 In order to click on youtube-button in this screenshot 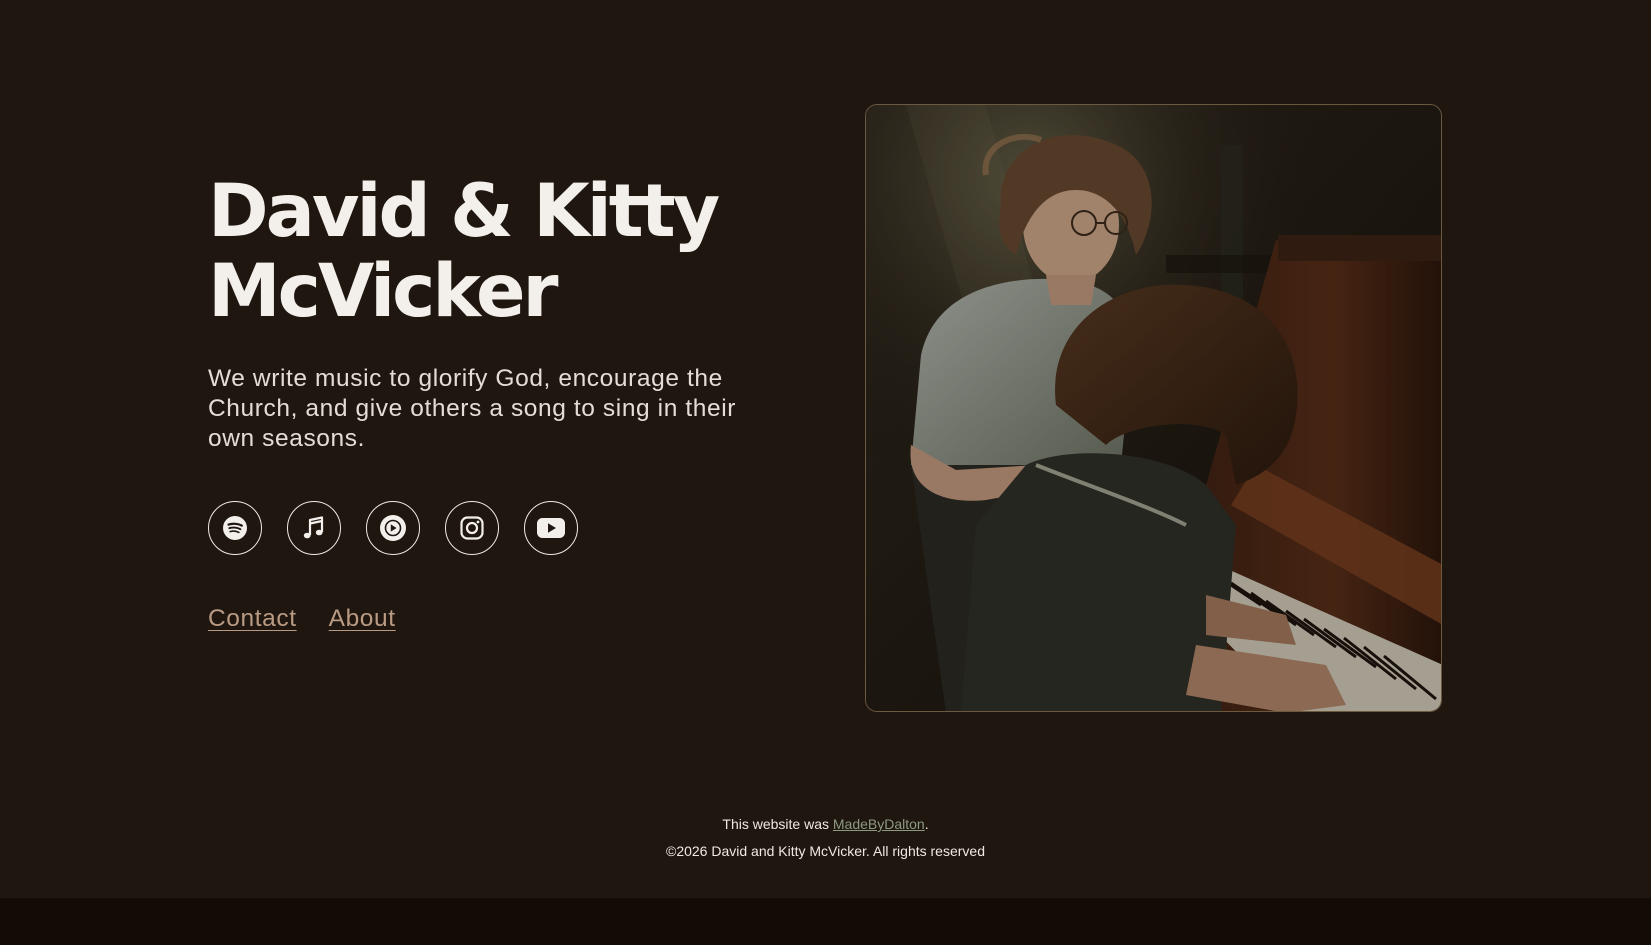, I will do `click(551, 528)`.